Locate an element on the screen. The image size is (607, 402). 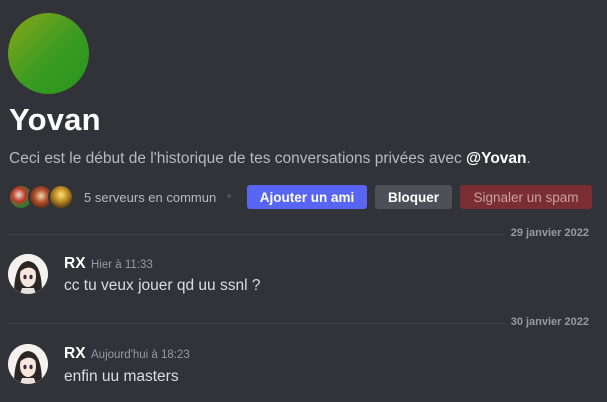
date-divider: 30 janvier 2022 is located at coordinates (546, 322).